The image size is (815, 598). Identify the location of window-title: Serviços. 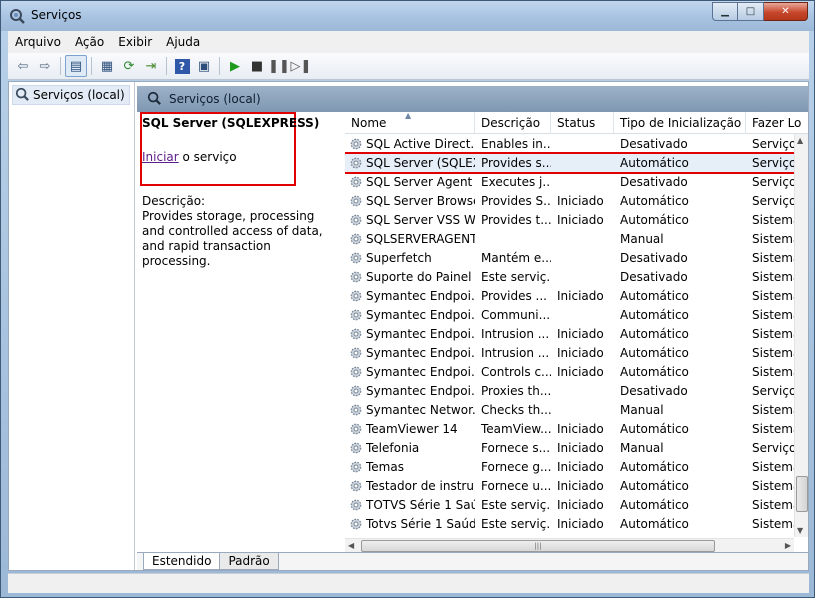
(56, 15).